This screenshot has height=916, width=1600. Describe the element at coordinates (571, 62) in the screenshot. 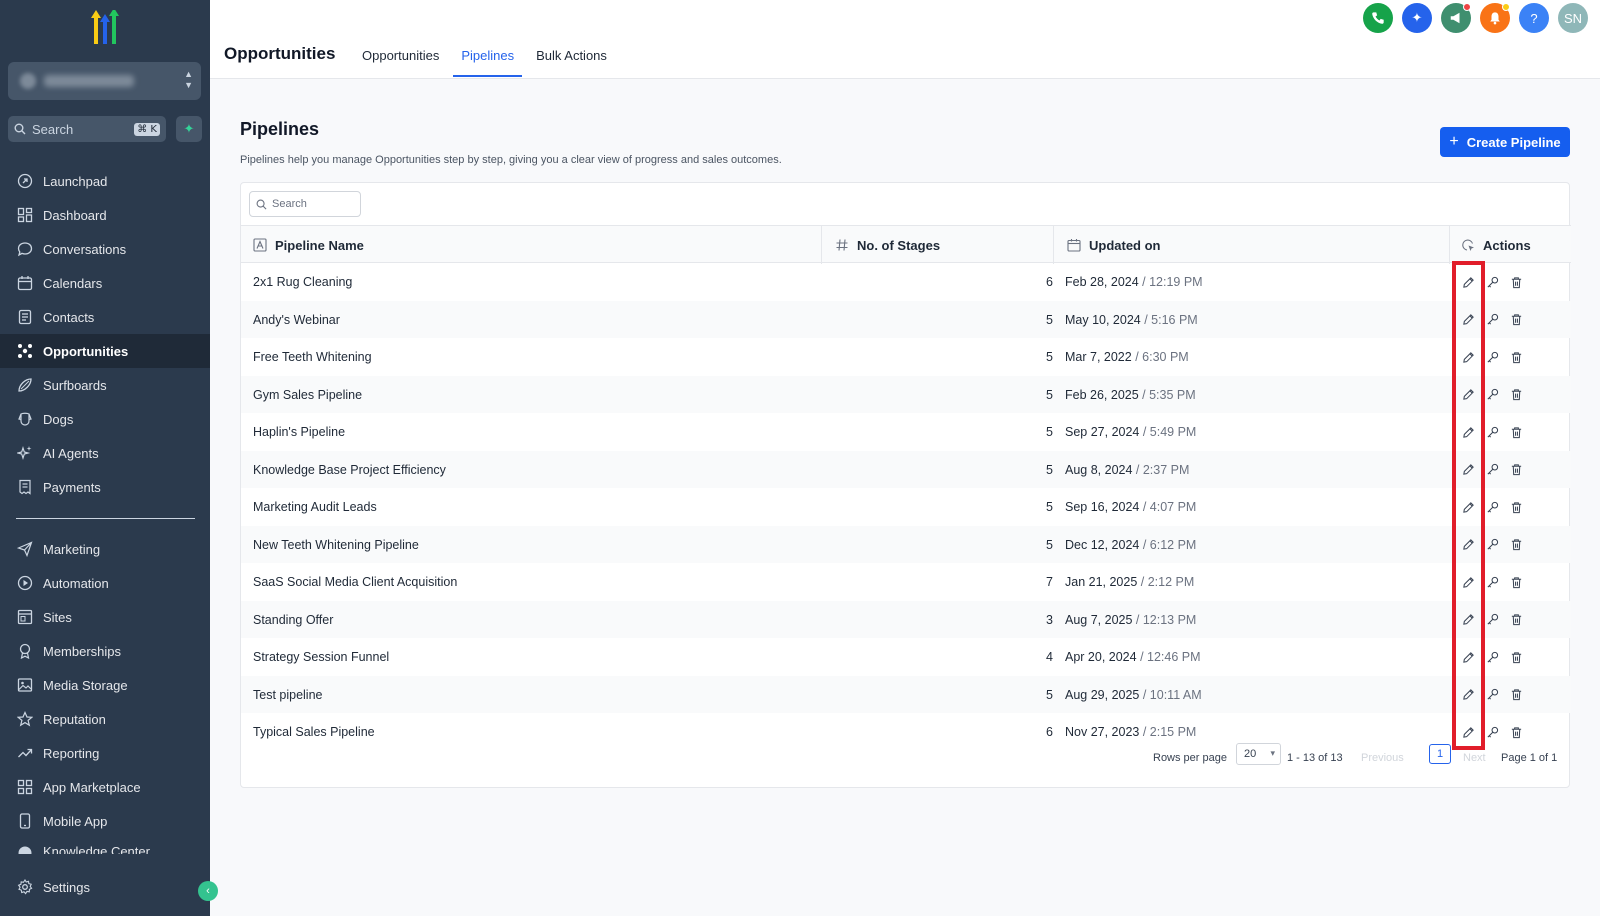

I see `tab-bulk-actions: Bulk Actions` at that location.